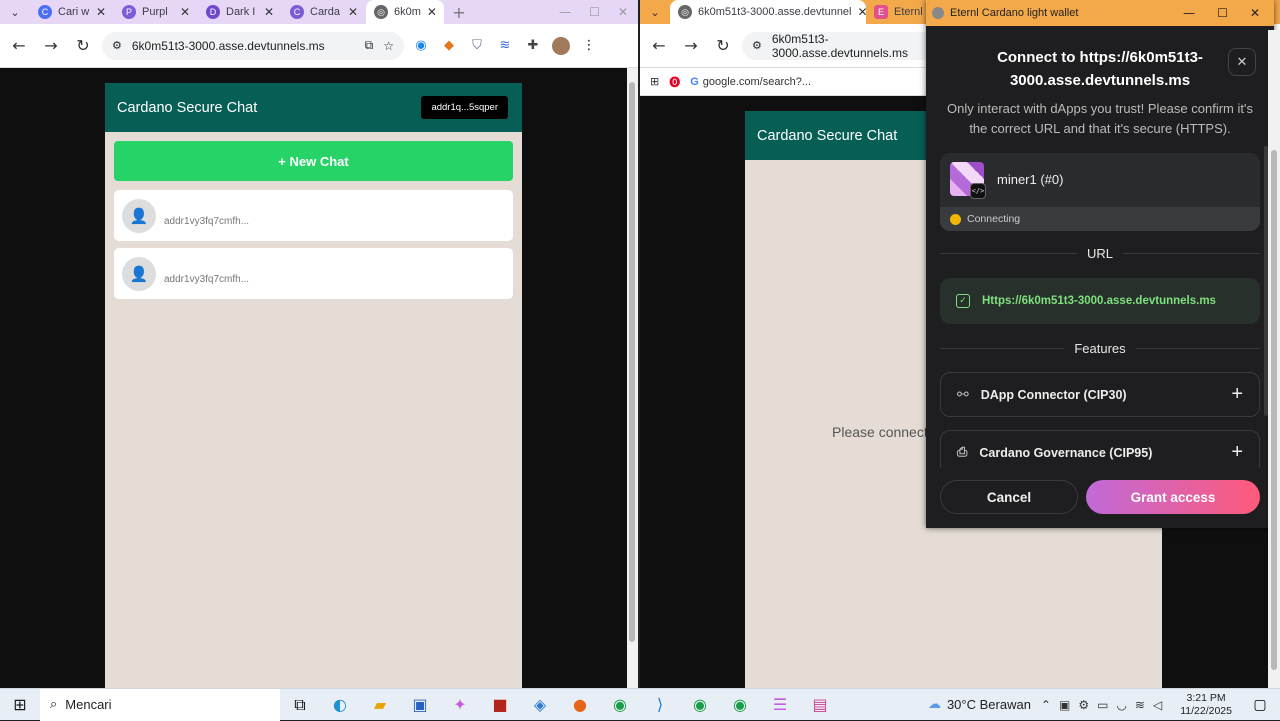 This screenshot has height=721, width=1280. Describe the element at coordinates (1100, 394) in the screenshot. I see `feature-dapp-connector: ⚯ DApp Connector (CIP30) +` at that location.